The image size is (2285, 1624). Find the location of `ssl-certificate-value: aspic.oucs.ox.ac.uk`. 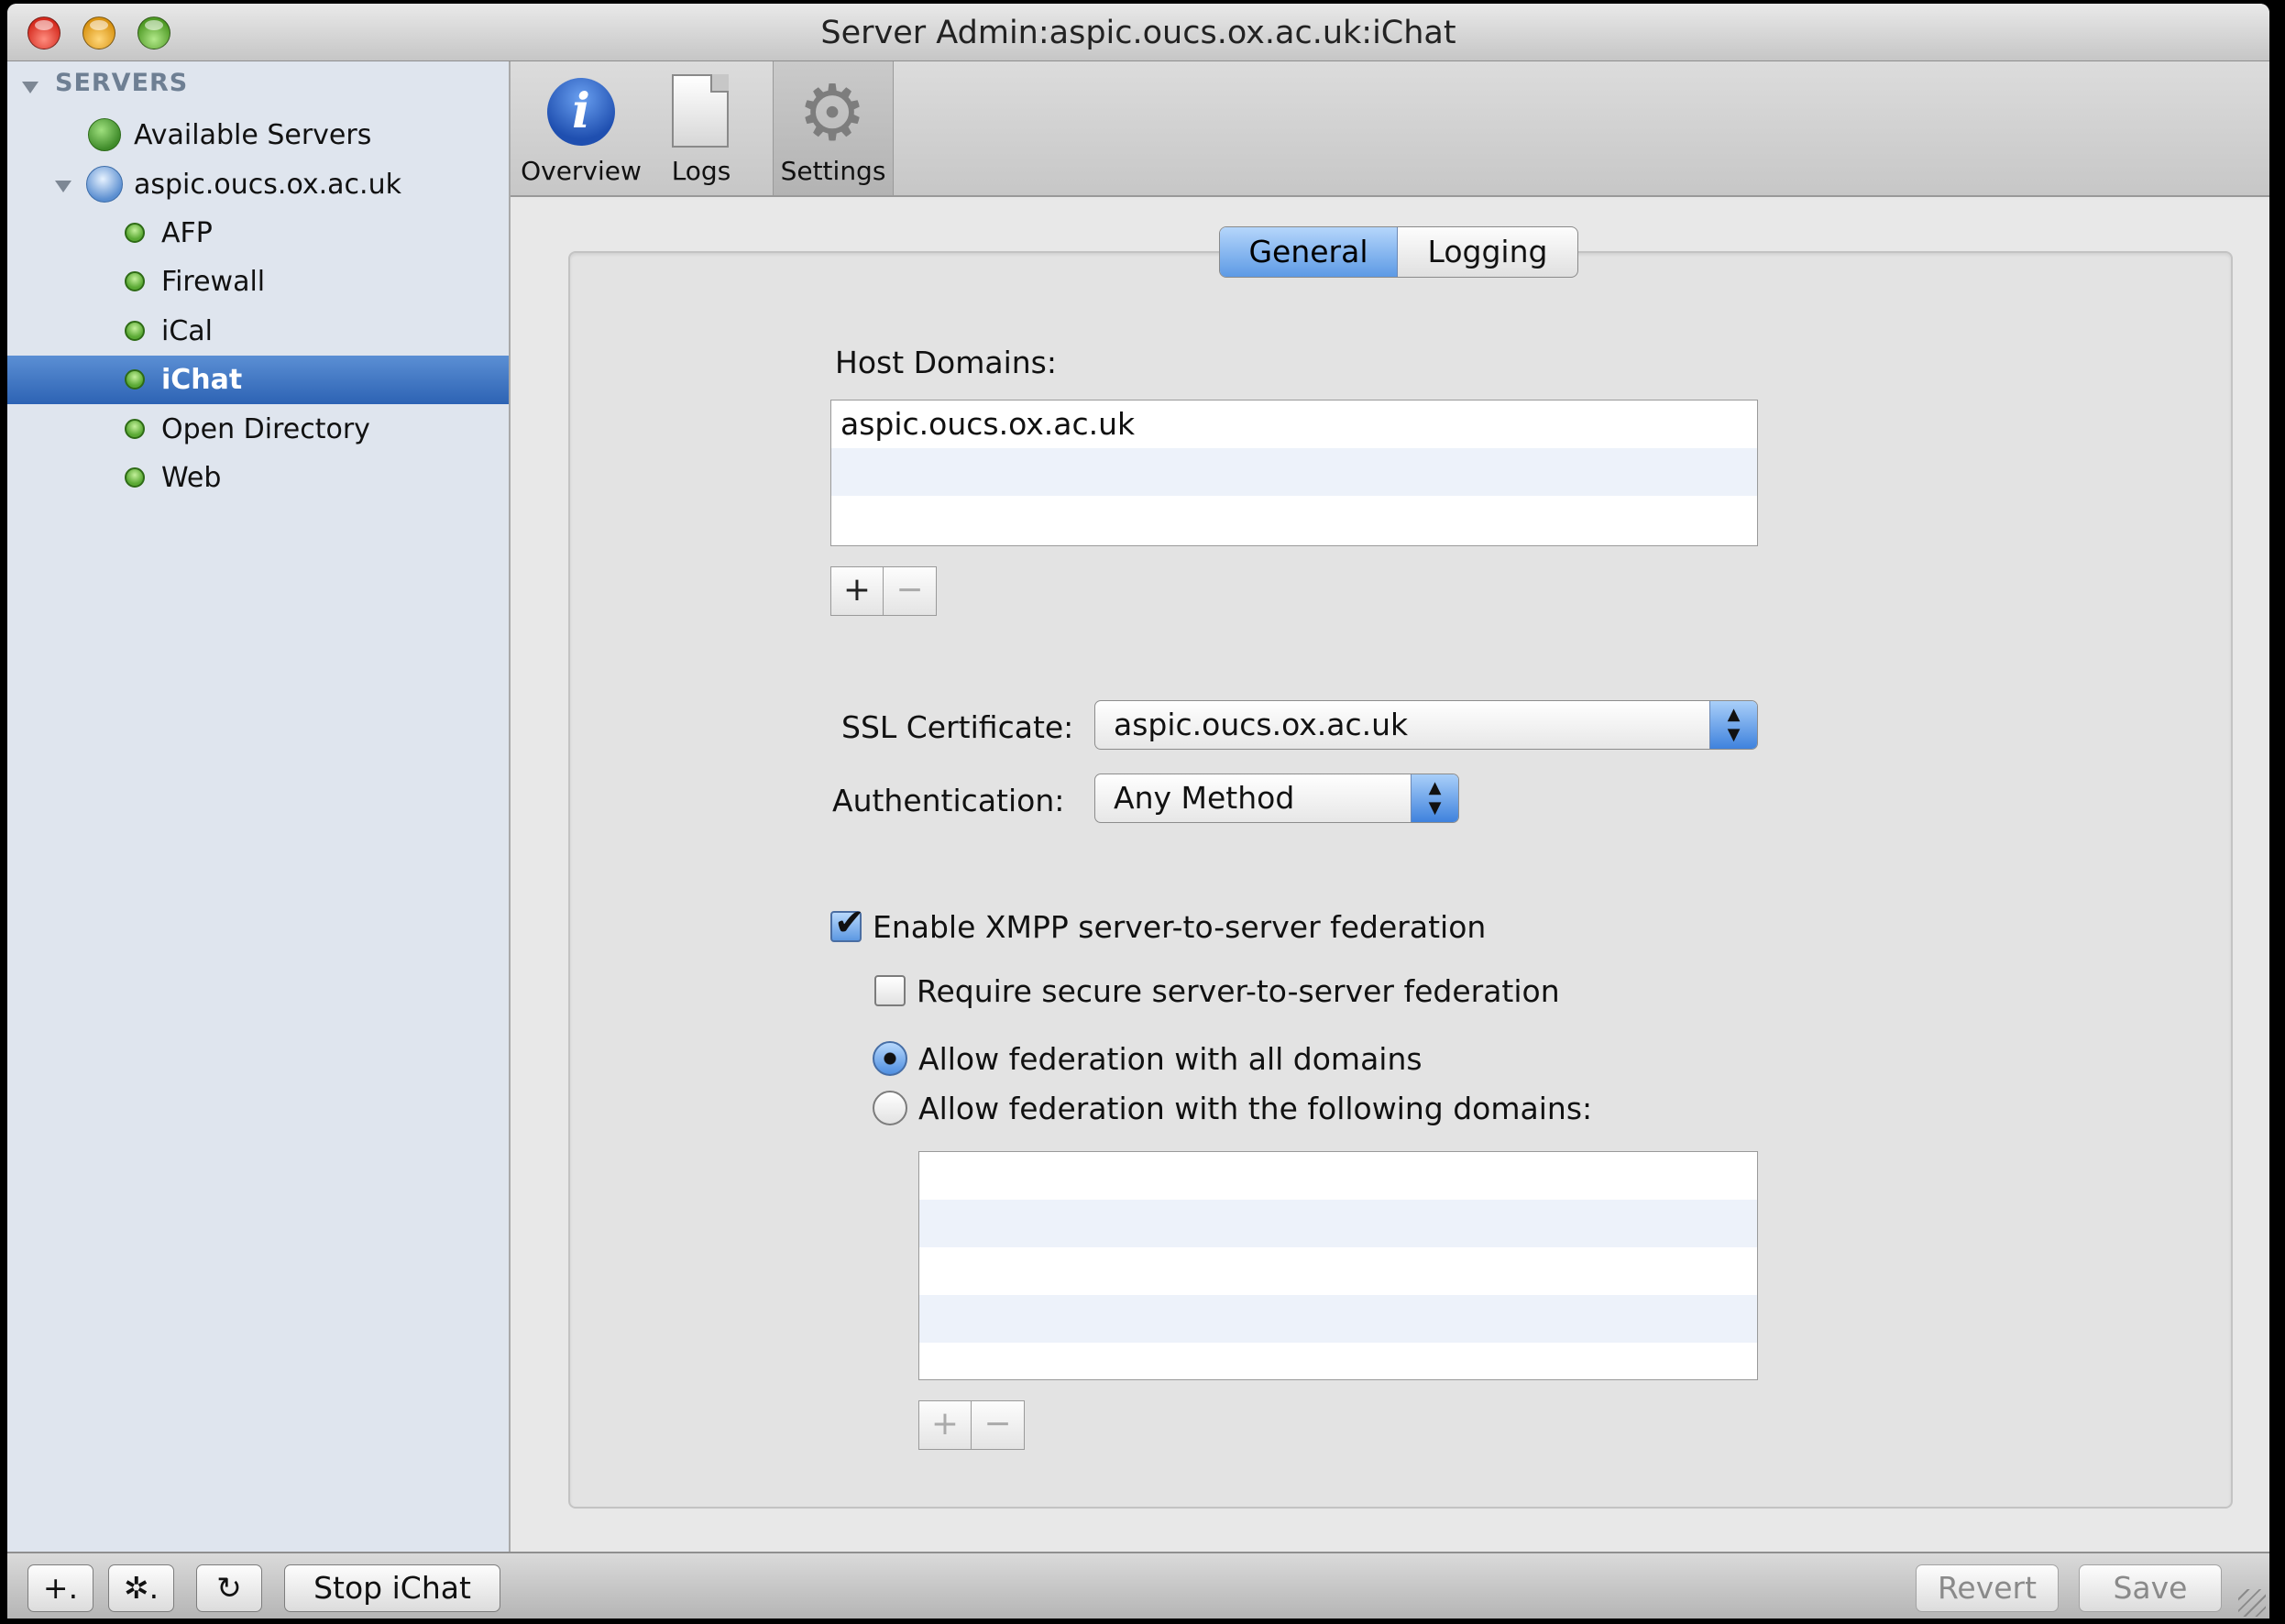

ssl-certificate-value: aspic.oucs.ox.ac.uk is located at coordinates (1262, 724).